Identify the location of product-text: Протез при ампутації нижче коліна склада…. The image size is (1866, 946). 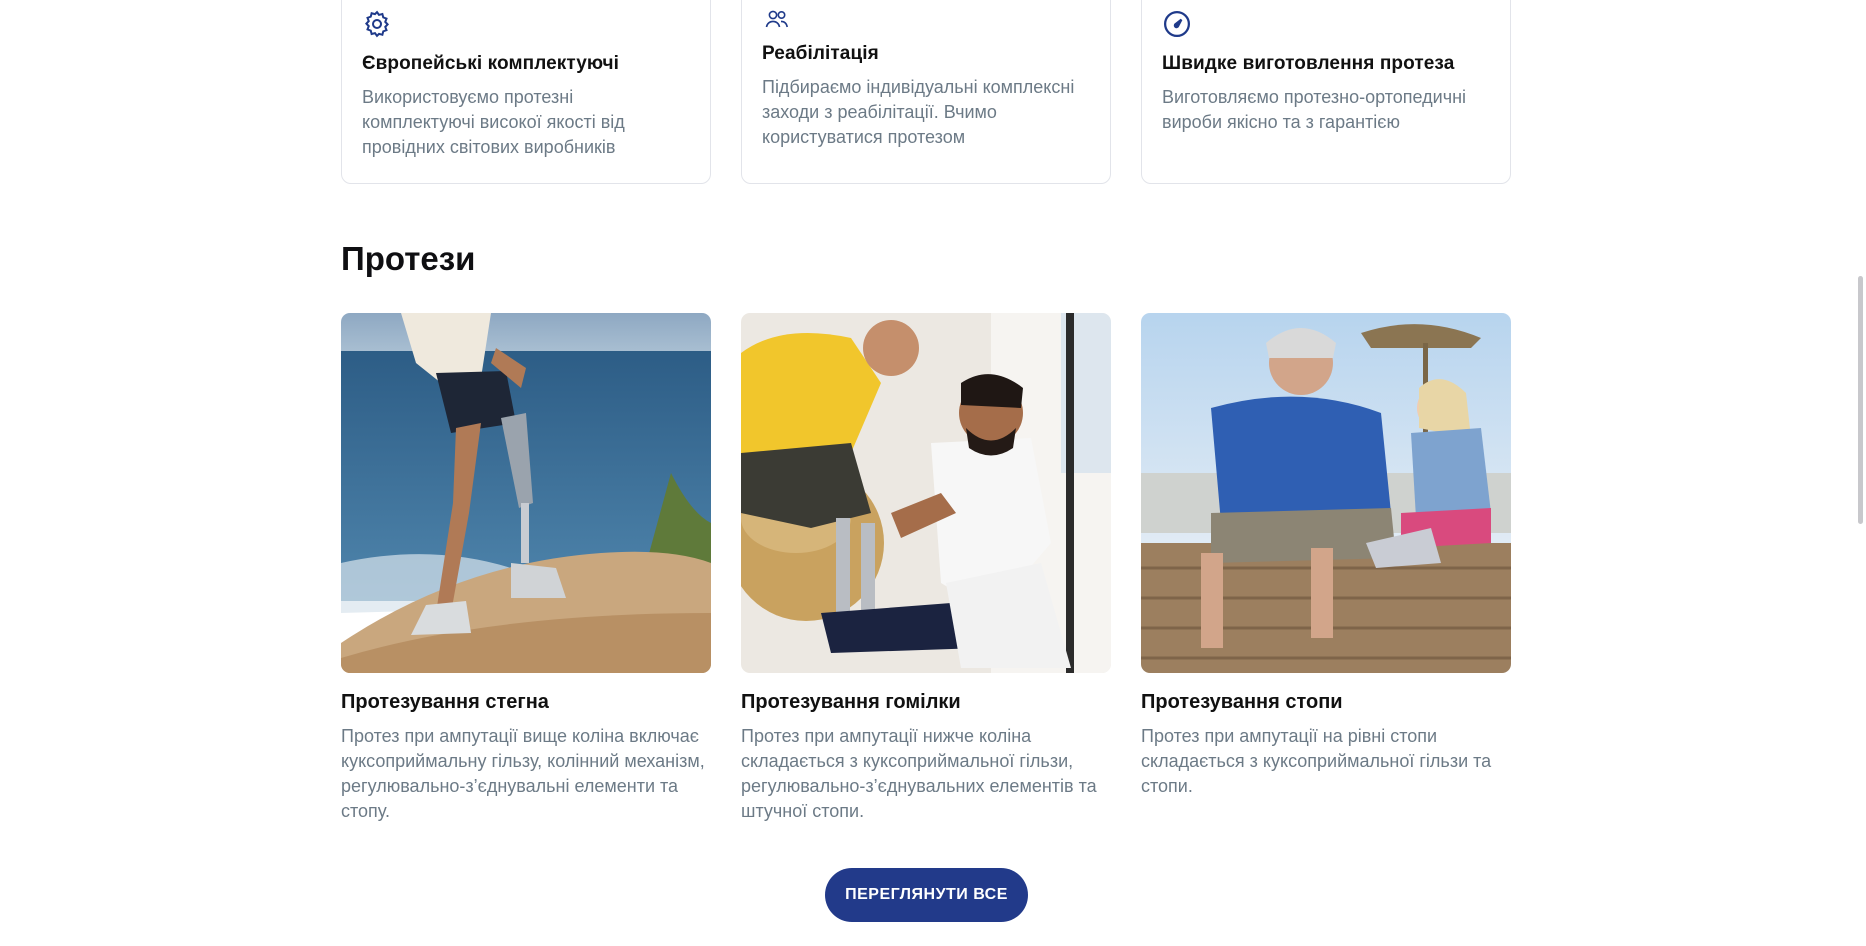
(919, 773).